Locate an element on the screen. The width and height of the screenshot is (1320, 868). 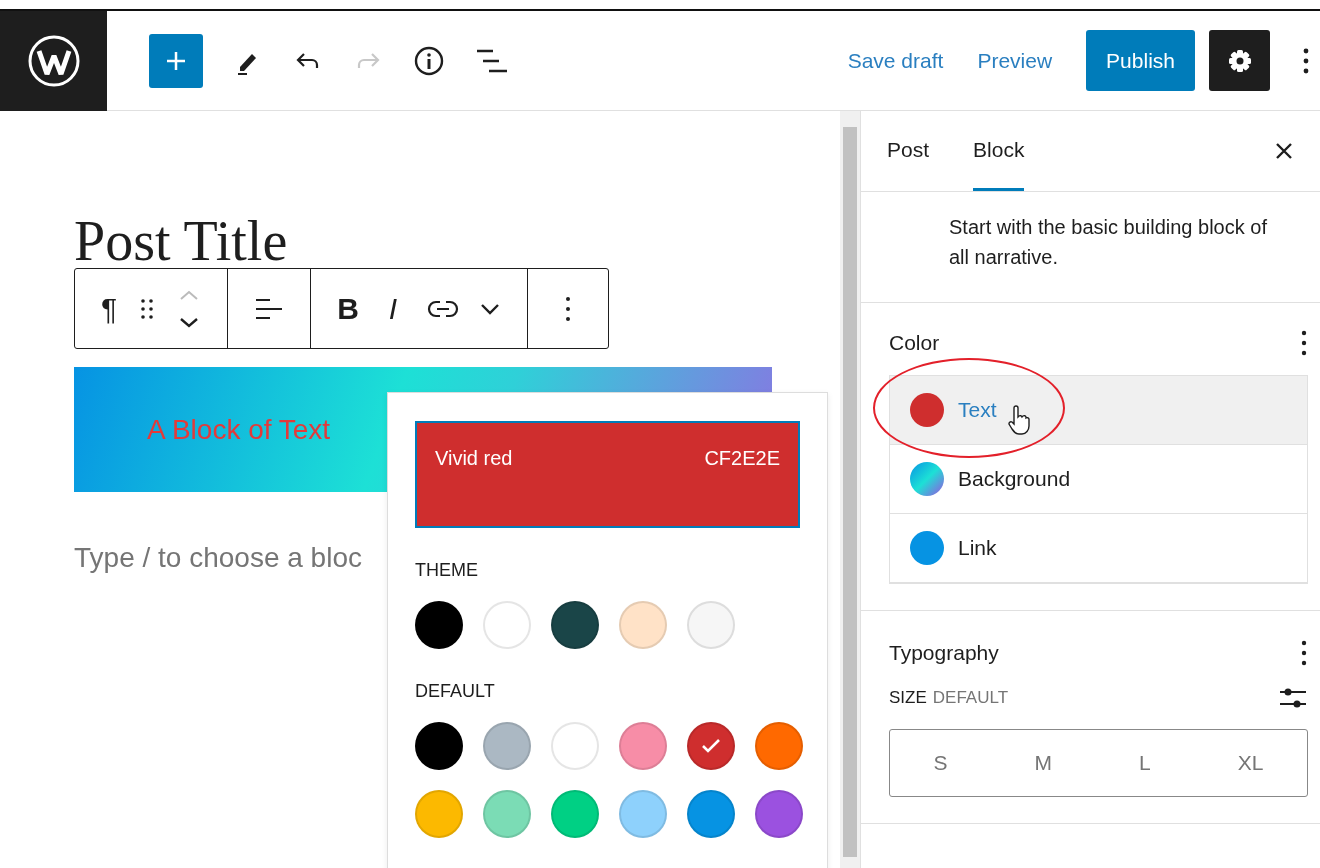
palette-label: DEFAULT is located at coordinates (455, 691).